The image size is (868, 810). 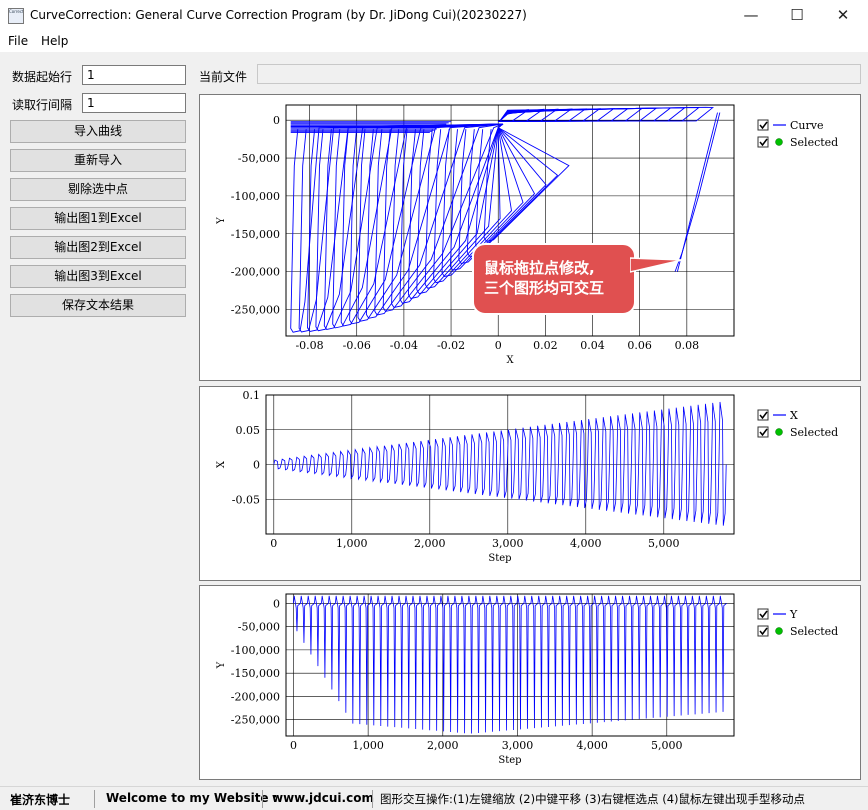 I want to click on minimize-icon: —, so click(x=751, y=15).